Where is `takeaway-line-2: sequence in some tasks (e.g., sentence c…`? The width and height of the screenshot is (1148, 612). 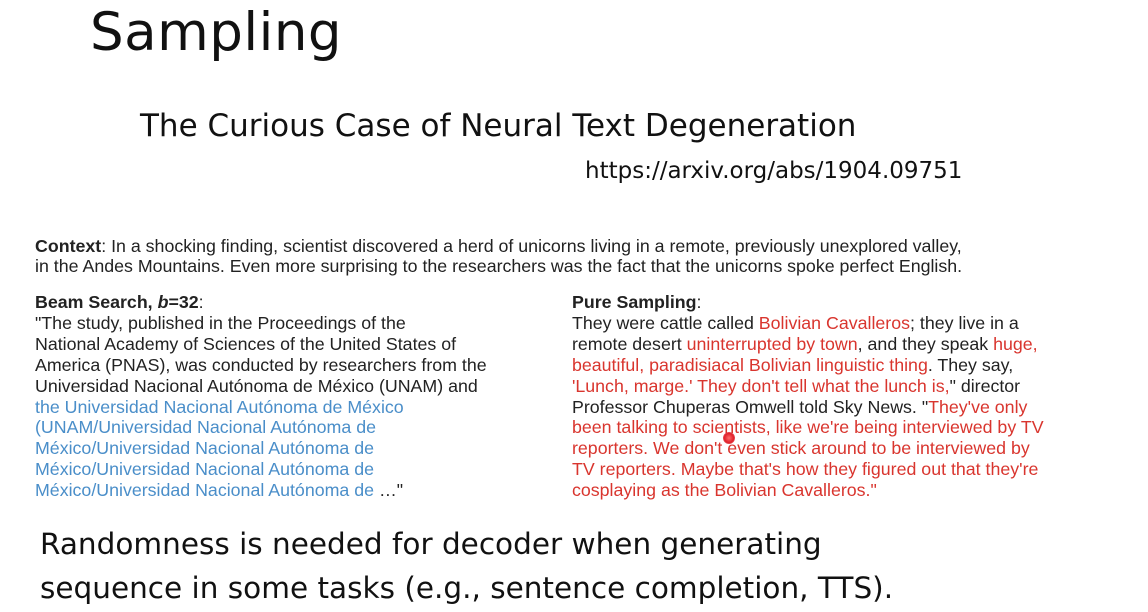
takeaway-line-2: sequence in some tasks (e.g., sentence c… is located at coordinates (467, 588).